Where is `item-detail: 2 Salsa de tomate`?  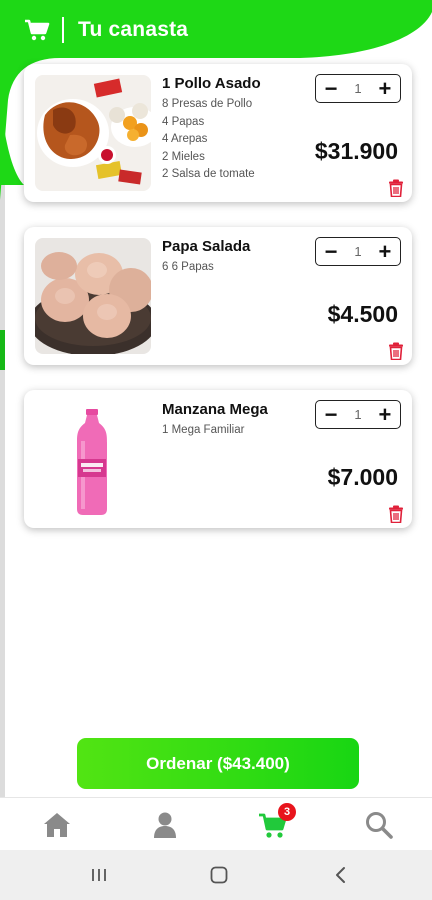
item-detail: 2 Salsa de tomate is located at coordinates (208, 174).